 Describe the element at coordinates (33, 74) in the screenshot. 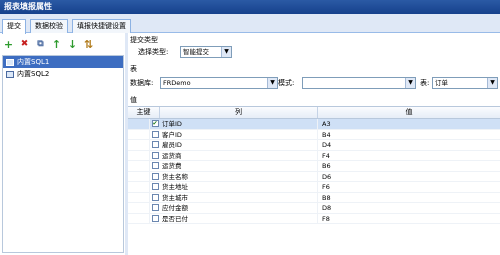

I see `sql-list-item-label: 内置SQL2` at that location.